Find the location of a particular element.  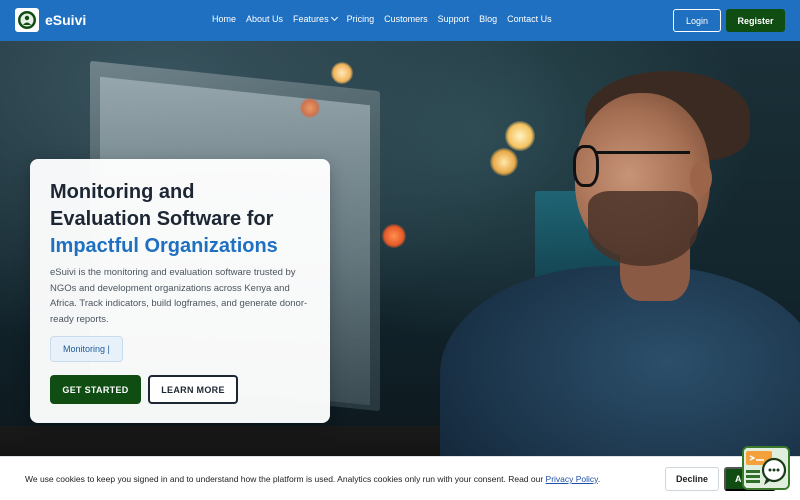

privacy-policy-link: Privacy Policy is located at coordinates (572, 479).